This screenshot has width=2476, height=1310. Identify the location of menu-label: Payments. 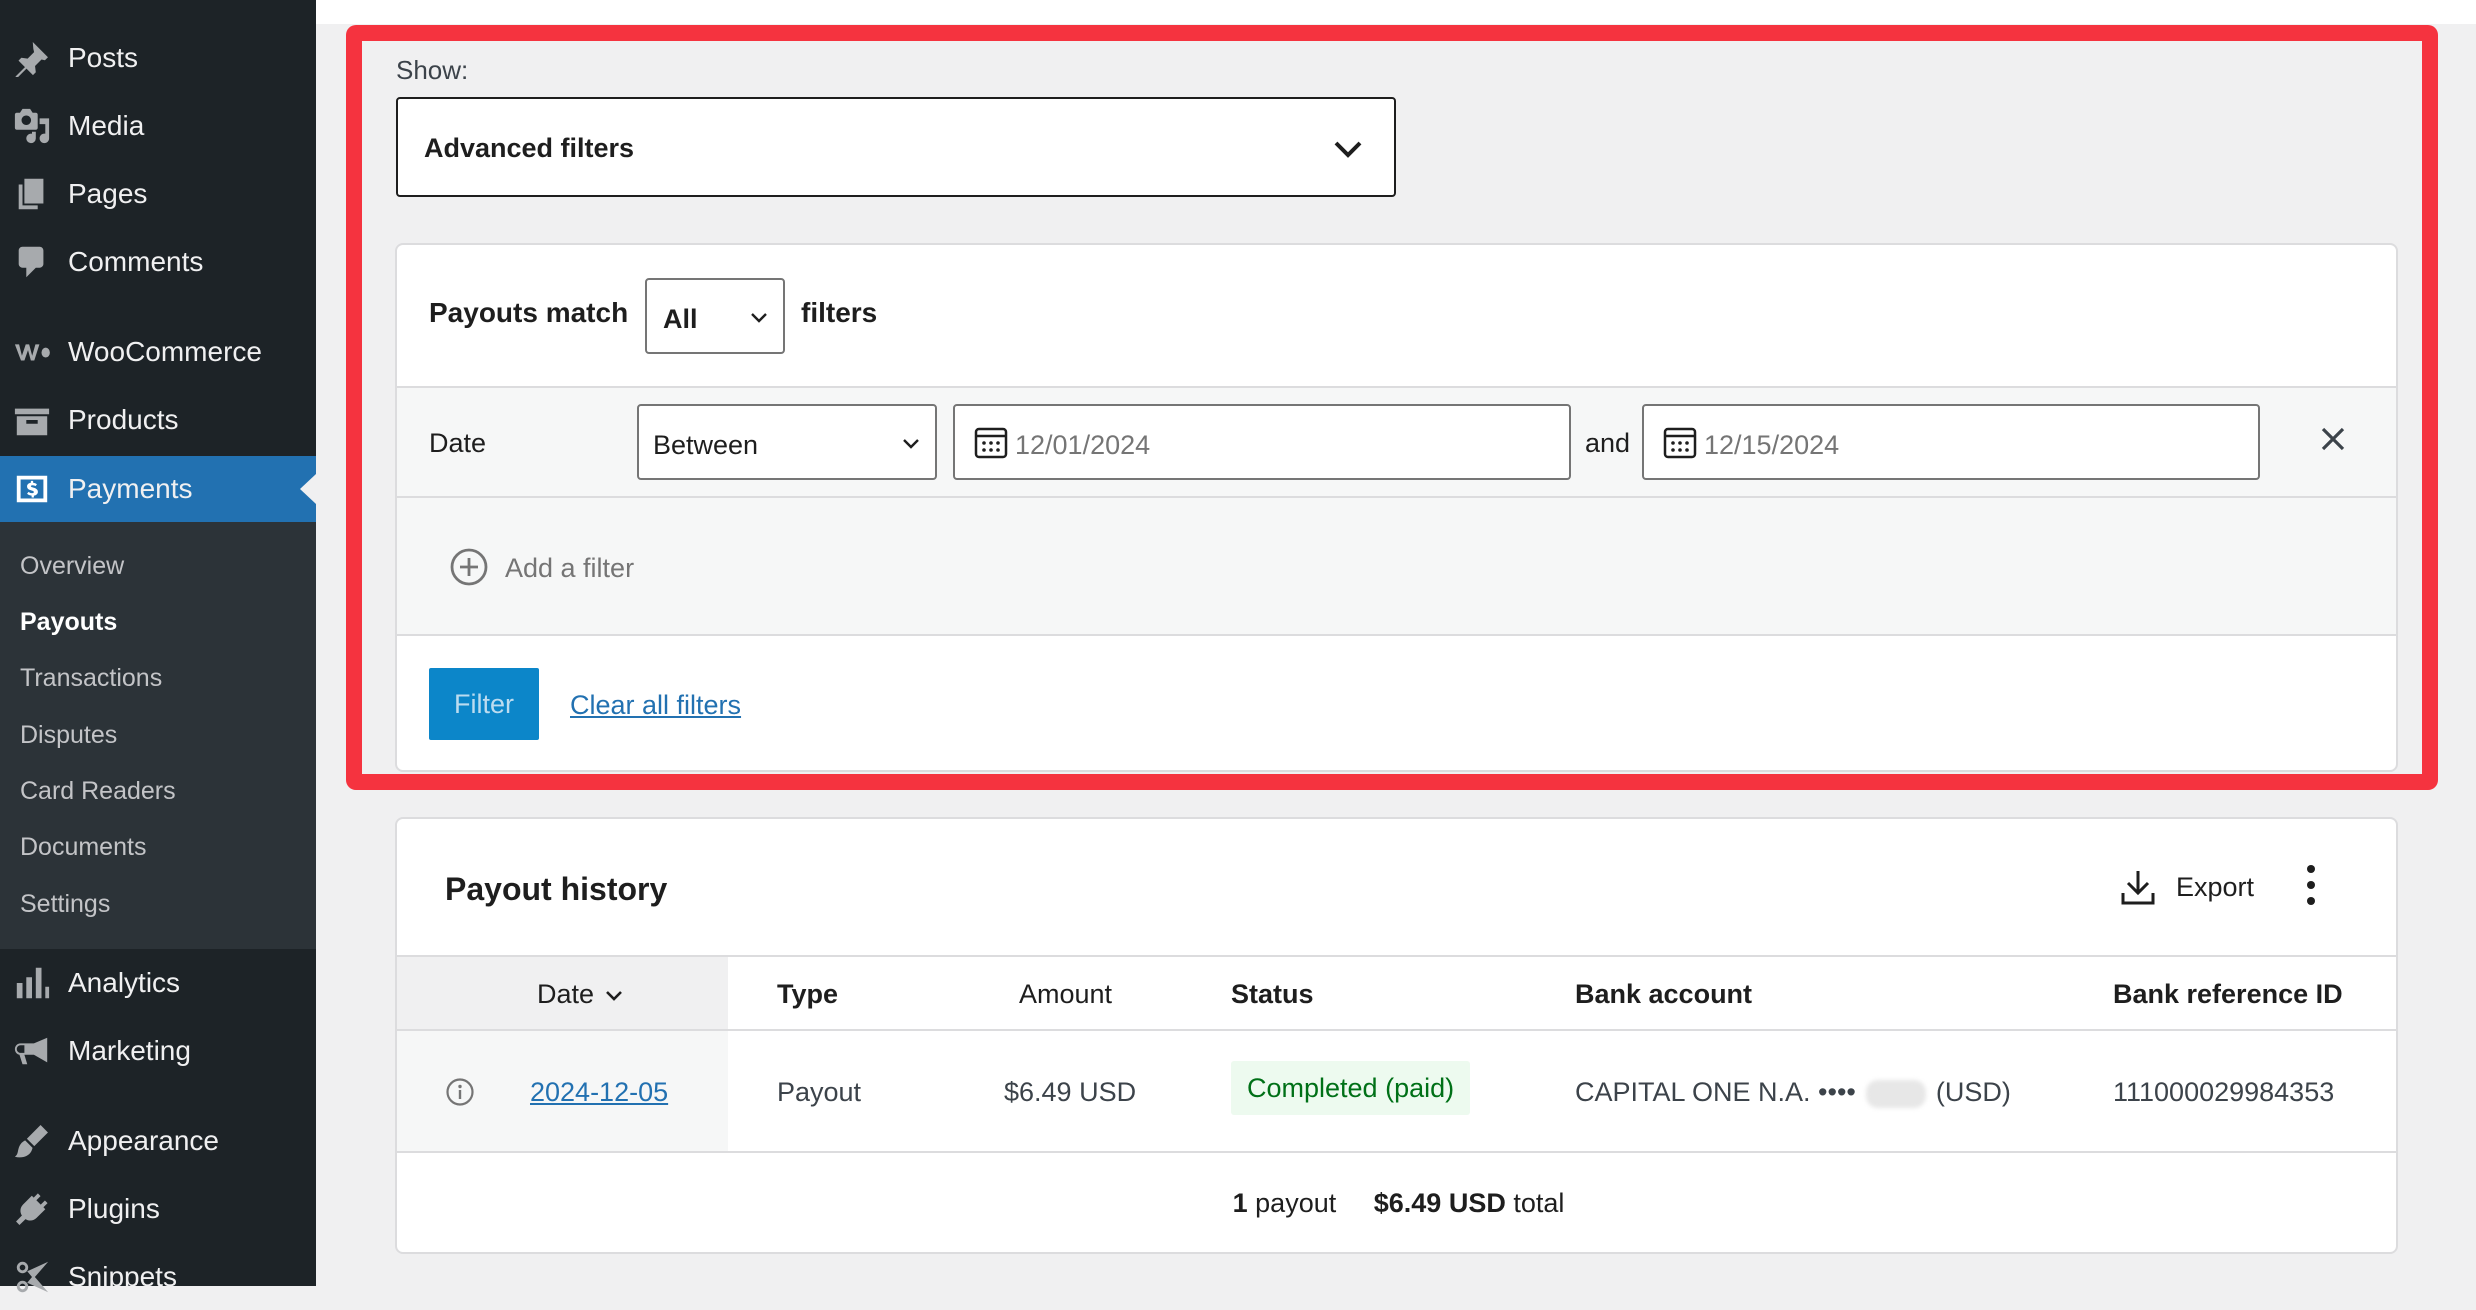
(130, 488).